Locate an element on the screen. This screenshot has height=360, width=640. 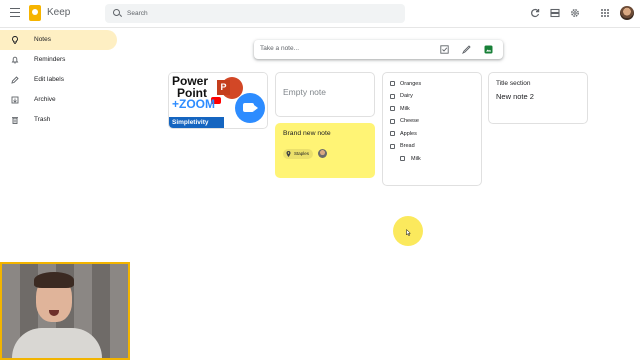
settings-gear-icon is located at coordinates (575, 13).